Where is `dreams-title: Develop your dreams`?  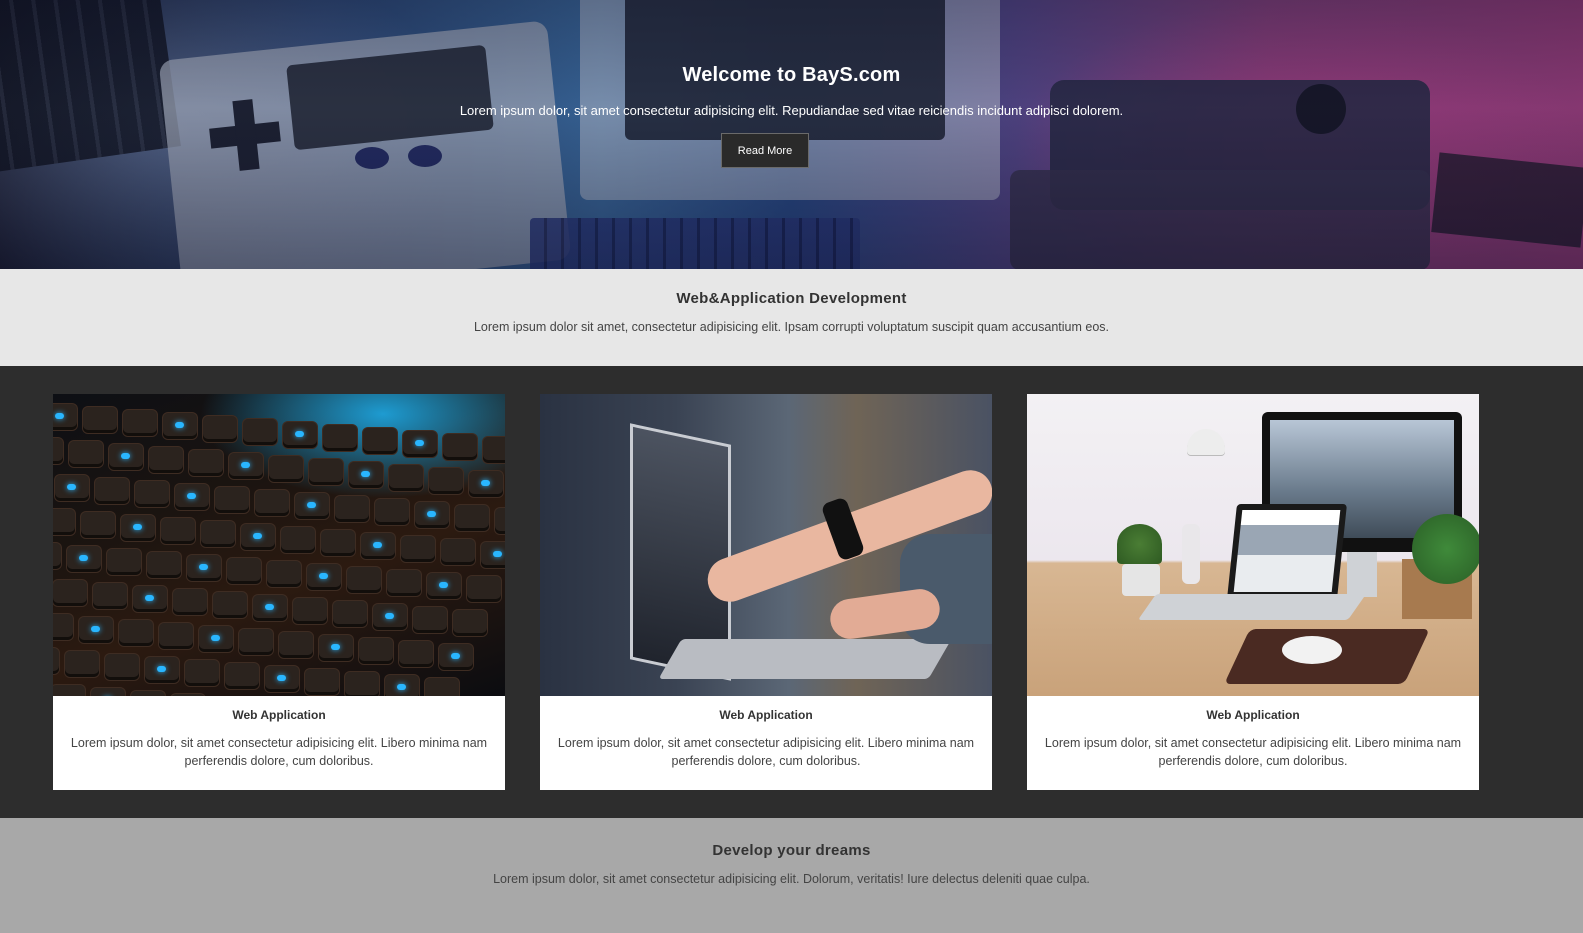 dreams-title: Develop your dreams is located at coordinates (791, 850).